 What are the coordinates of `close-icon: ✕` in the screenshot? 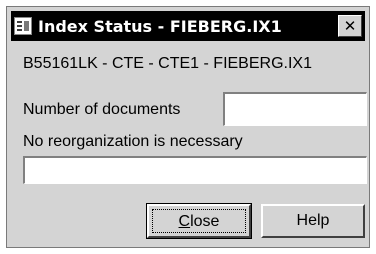 It's located at (350, 26).